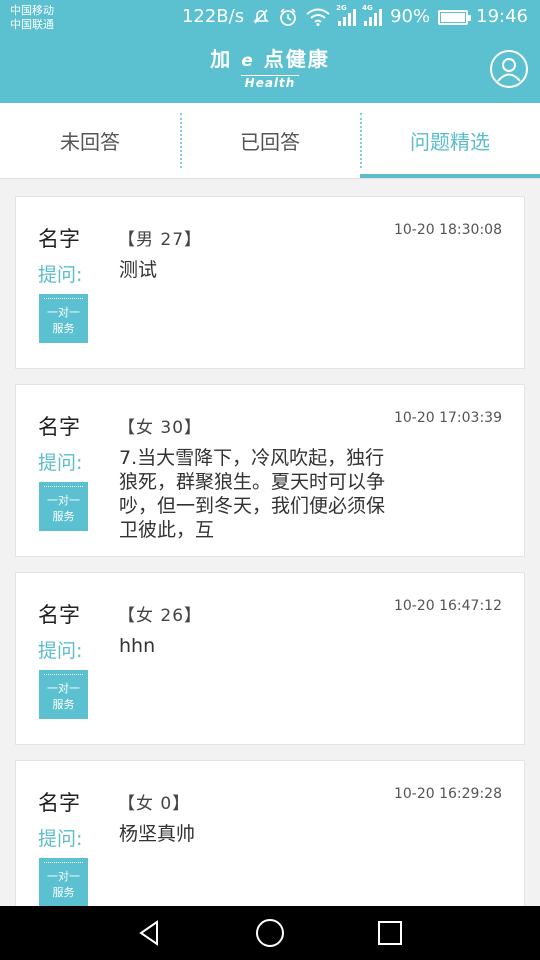 The image size is (540, 960). I want to click on question-text: 杨坚真帅, so click(157, 834).